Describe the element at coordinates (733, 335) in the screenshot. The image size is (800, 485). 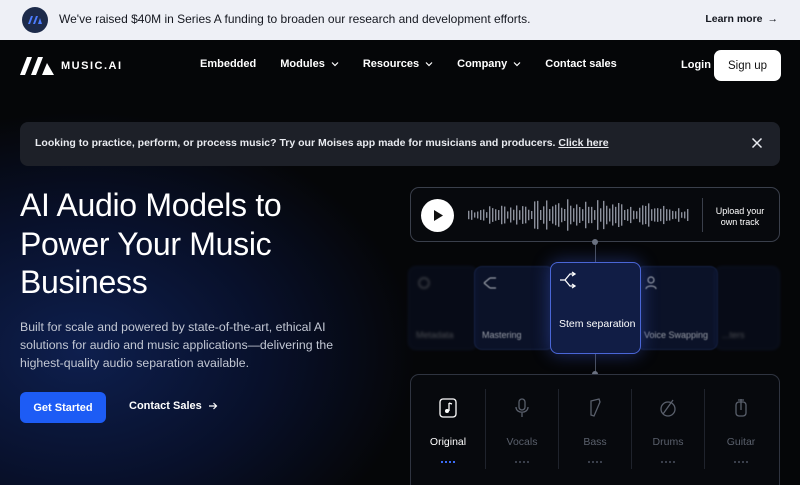
I see `module-label: ...ters` at that location.